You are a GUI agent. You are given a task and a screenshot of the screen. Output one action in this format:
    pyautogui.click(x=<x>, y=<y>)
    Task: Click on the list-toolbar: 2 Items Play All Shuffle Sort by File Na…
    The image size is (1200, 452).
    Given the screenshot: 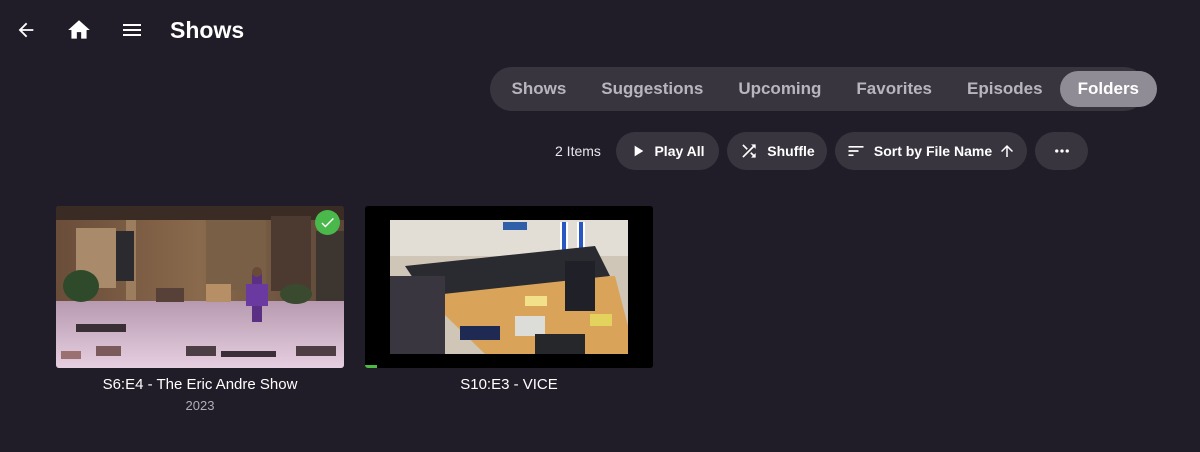 What is the action you would take?
    pyautogui.click(x=600, y=151)
    